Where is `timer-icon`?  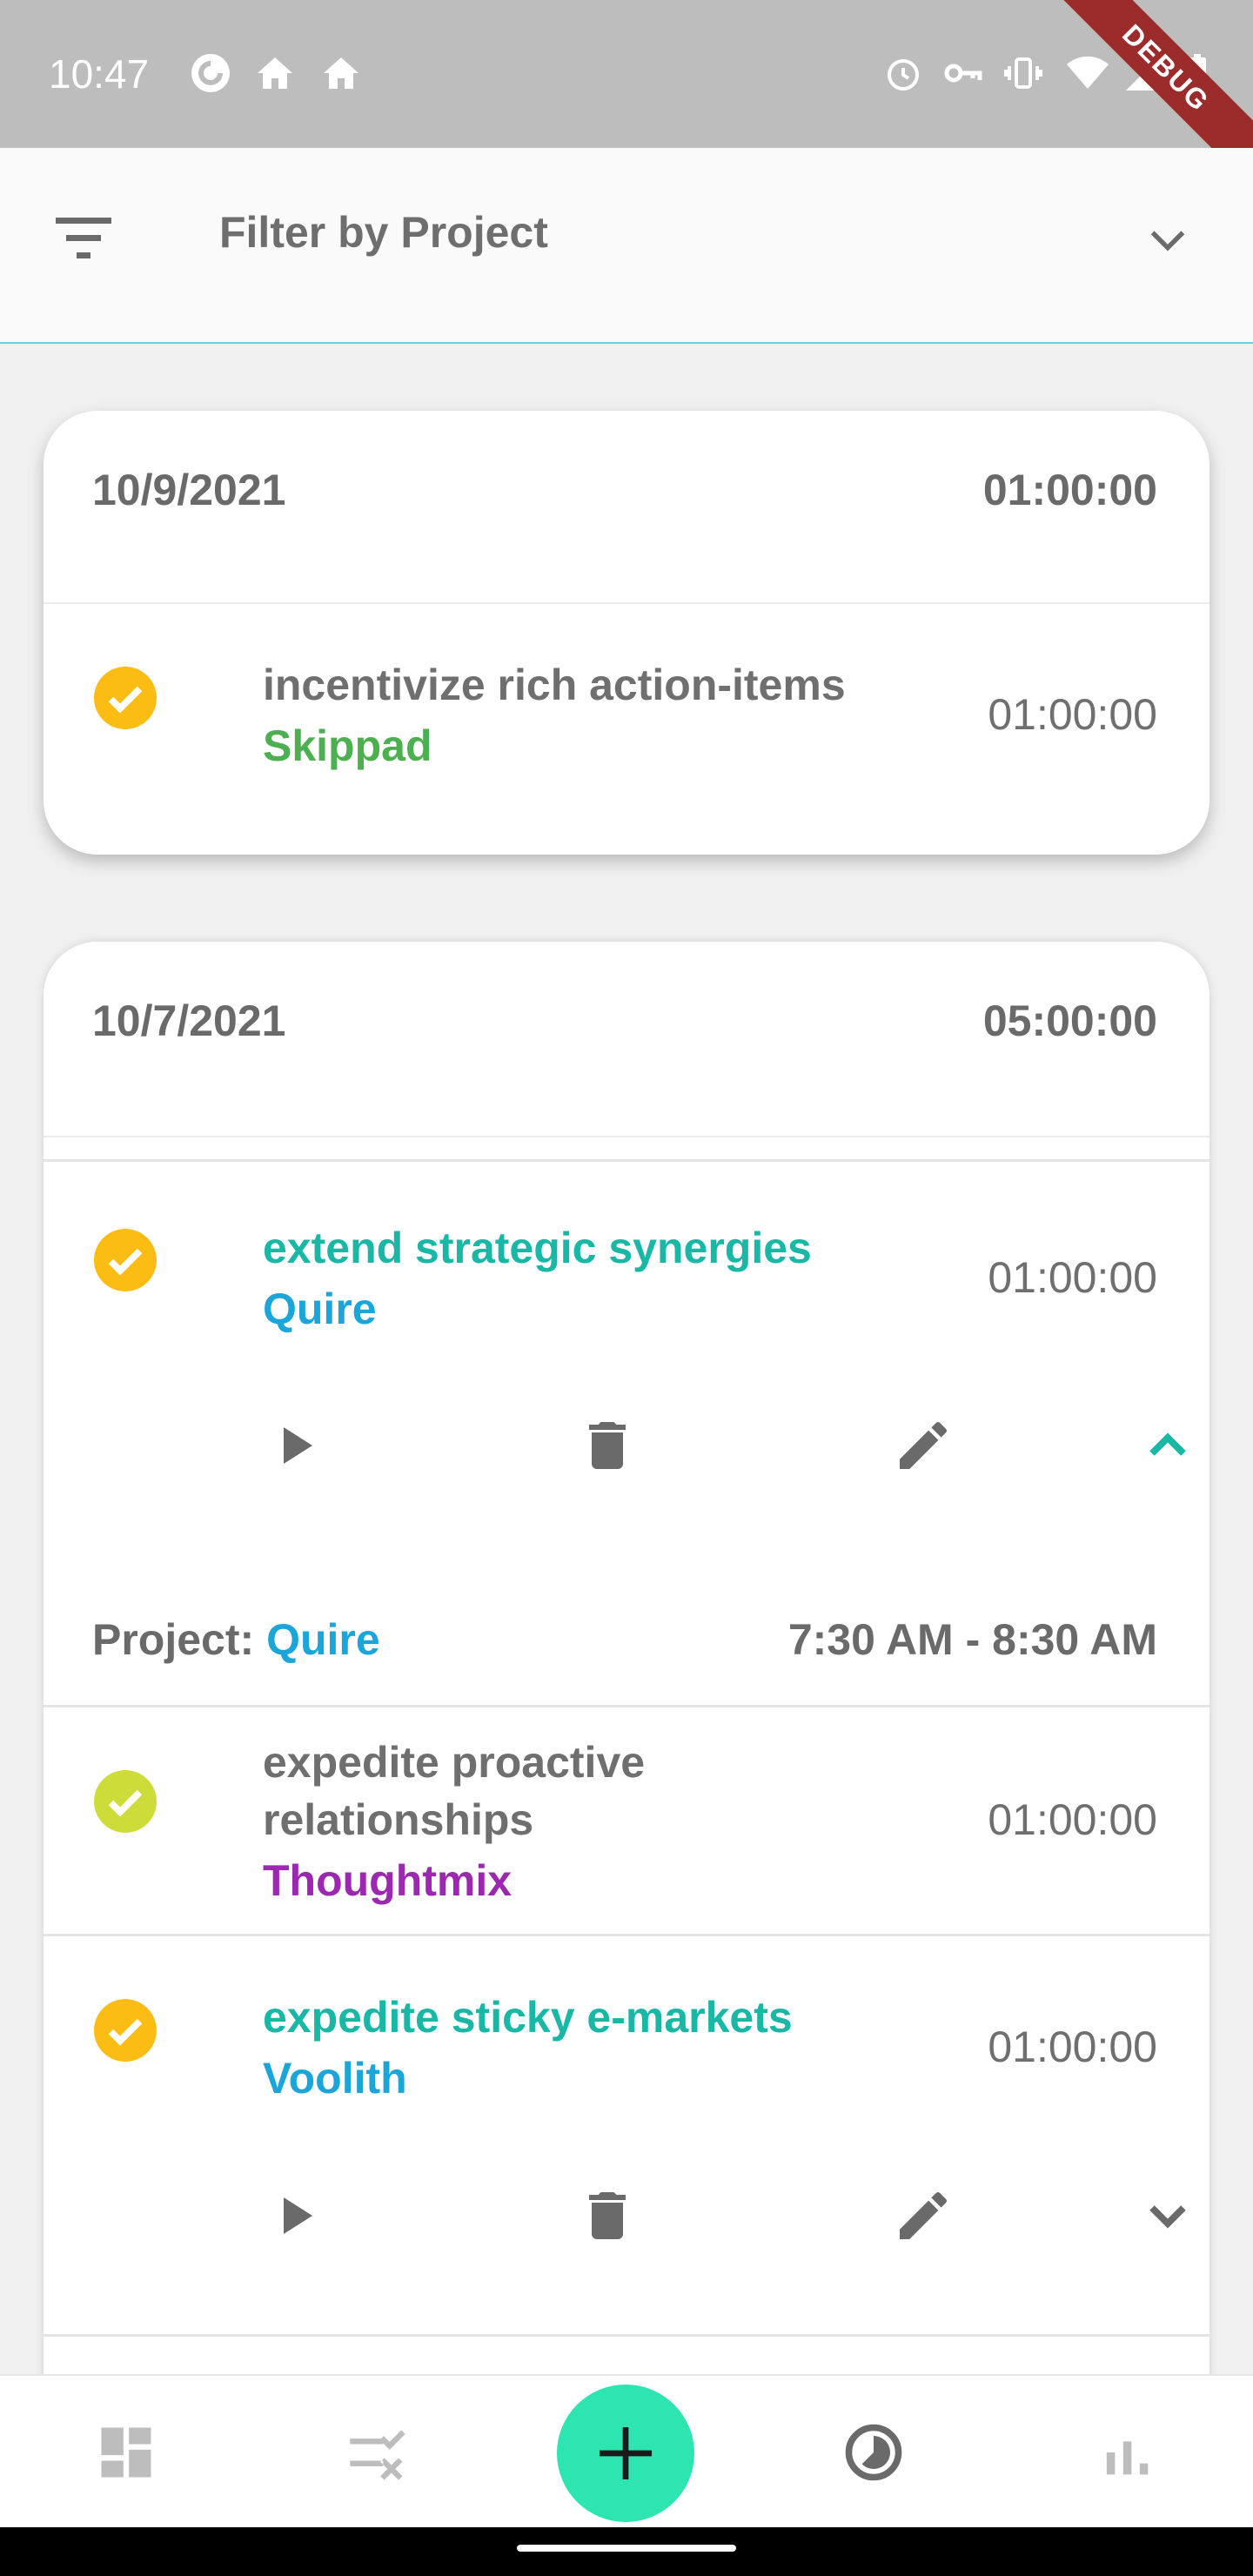
timer-icon is located at coordinates (874, 2452).